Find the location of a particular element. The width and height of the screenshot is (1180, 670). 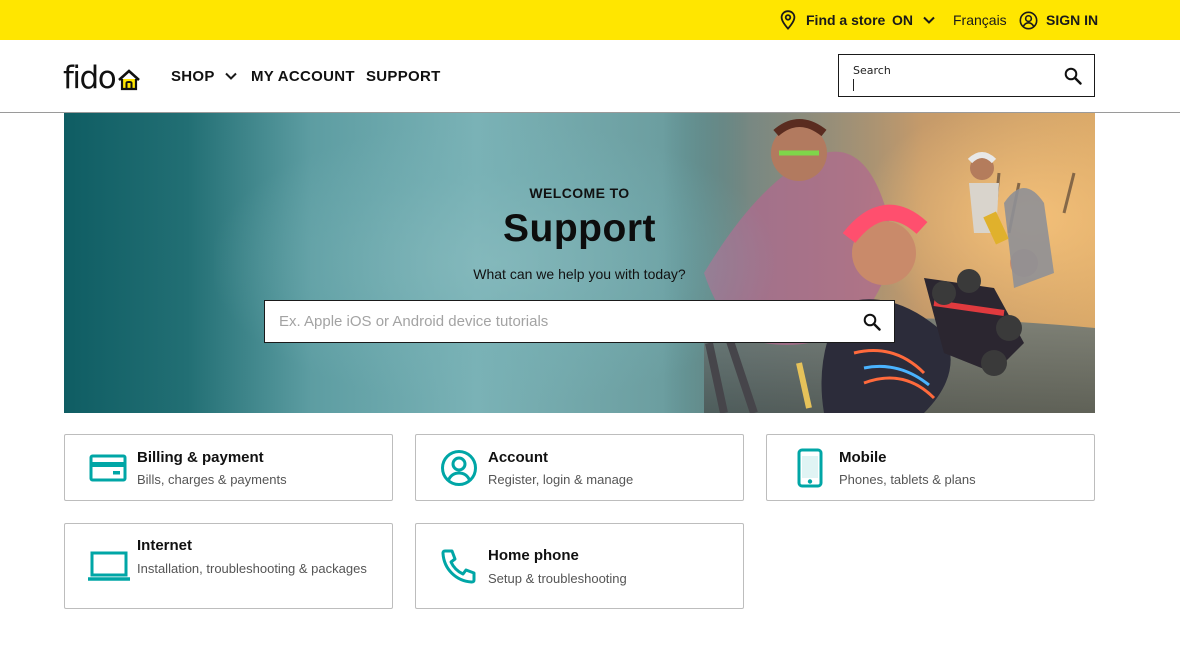

main-header: fido SHOP MY ACCOUNT SUPPORT Search is located at coordinates (590, 76).